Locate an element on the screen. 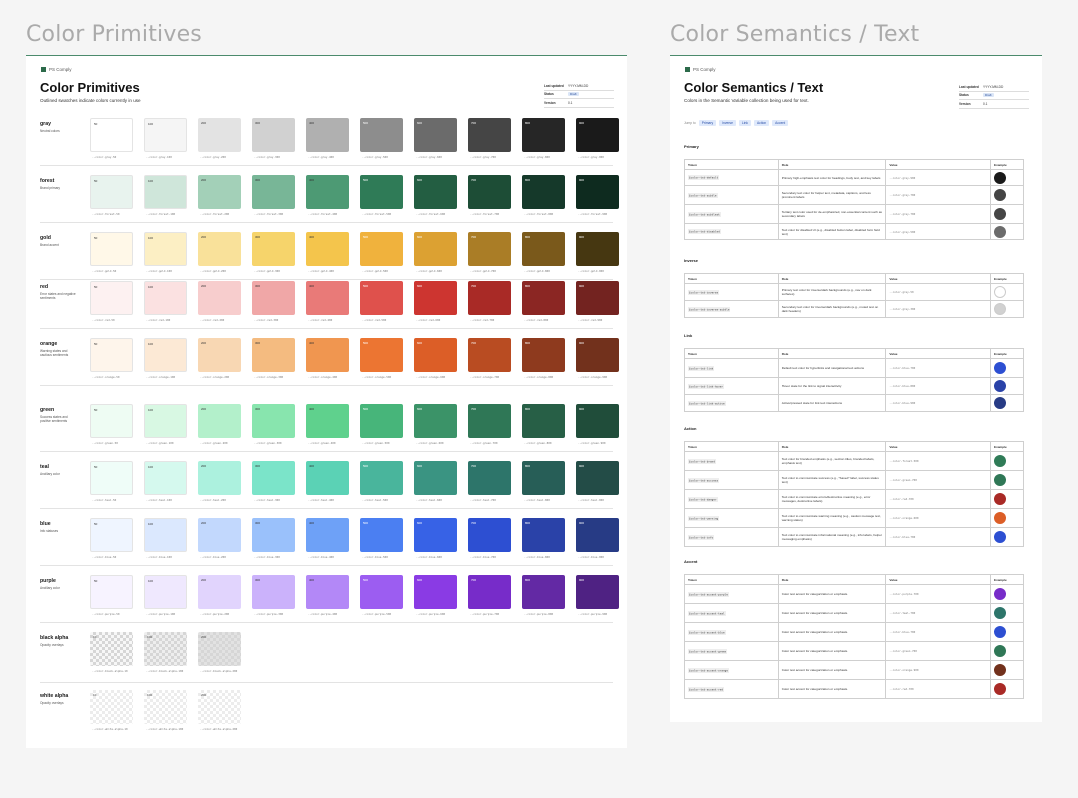 The width and height of the screenshot is (1078, 798). token-name: $color-txt-danger is located at coordinates (703, 499).